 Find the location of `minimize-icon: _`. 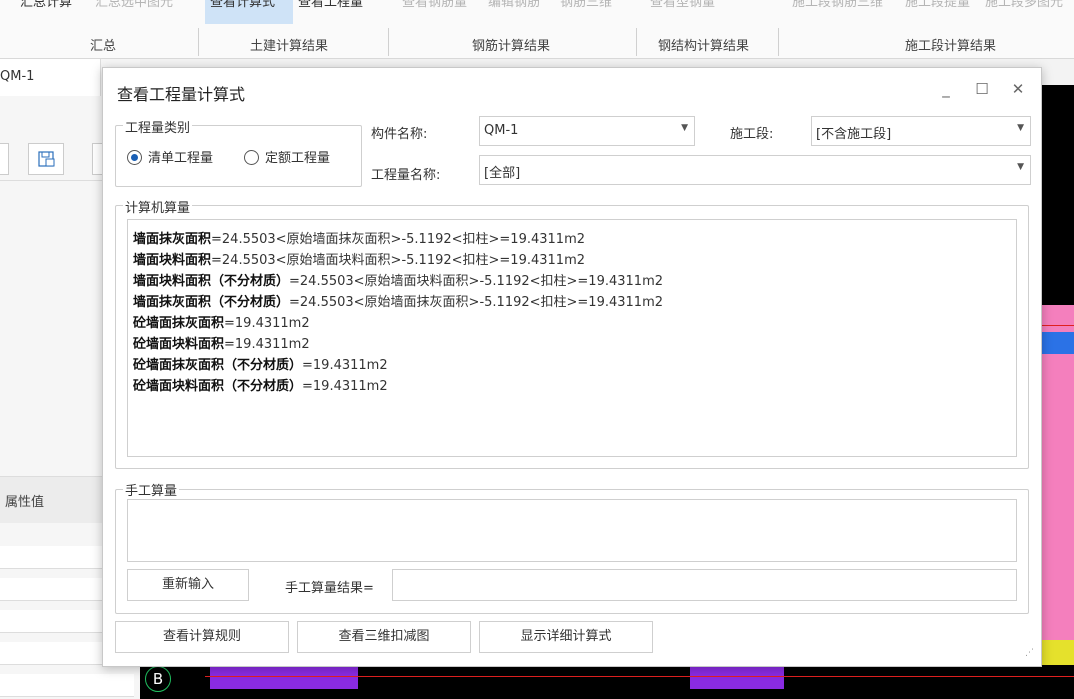

minimize-icon: _ is located at coordinates (946, 89).